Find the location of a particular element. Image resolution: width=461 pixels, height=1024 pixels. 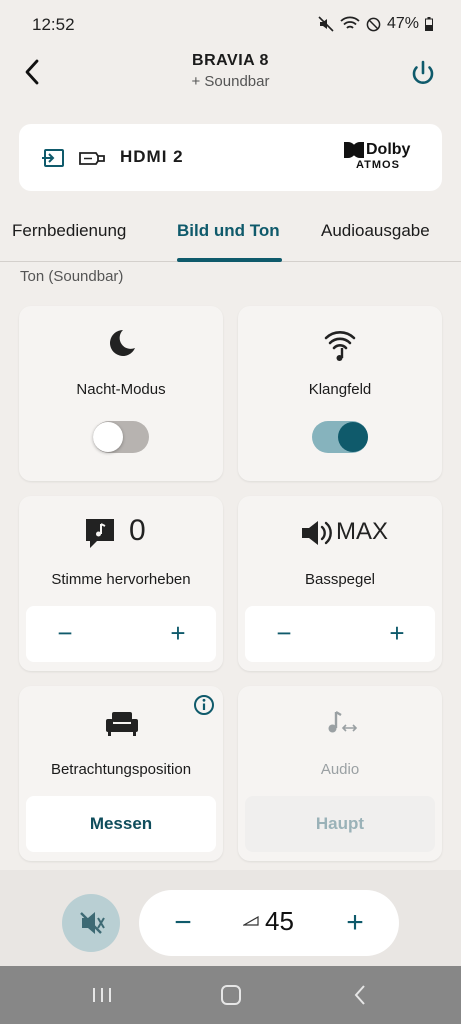

battery-icon is located at coordinates (429, 24).